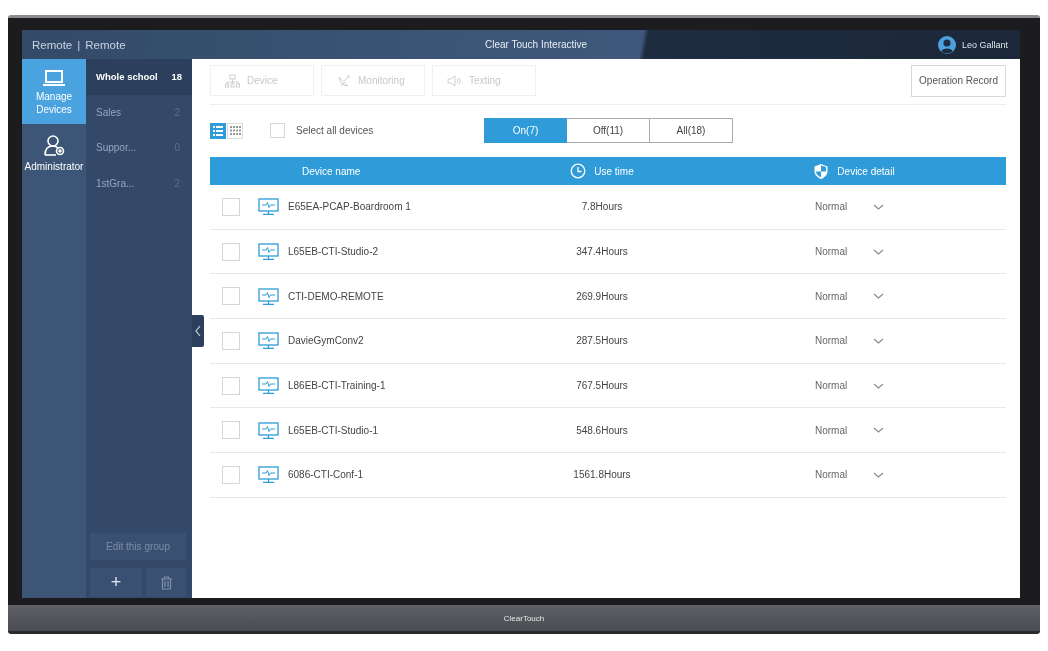 Image resolution: width=1048 pixels, height=651 pixels. What do you see at coordinates (335, 130) in the screenshot?
I see `checkbox-label: Select all devices` at bounding box center [335, 130].